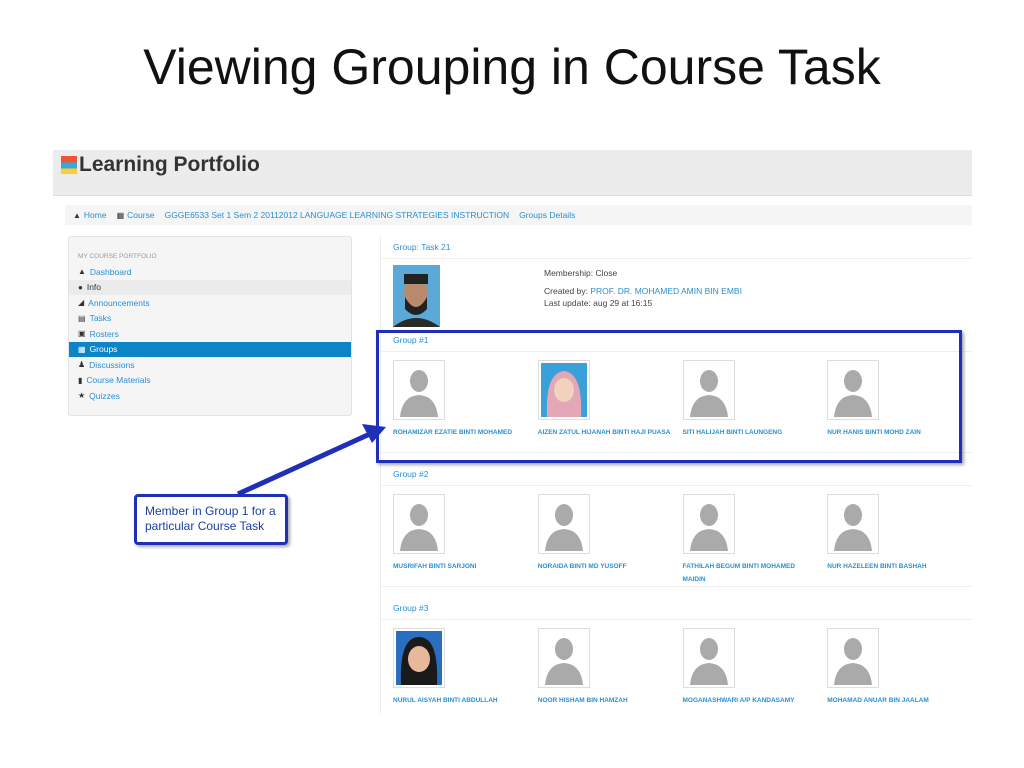 The width and height of the screenshot is (1024, 768). I want to click on sidebar-item-label: Course Materials, so click(118, 380).